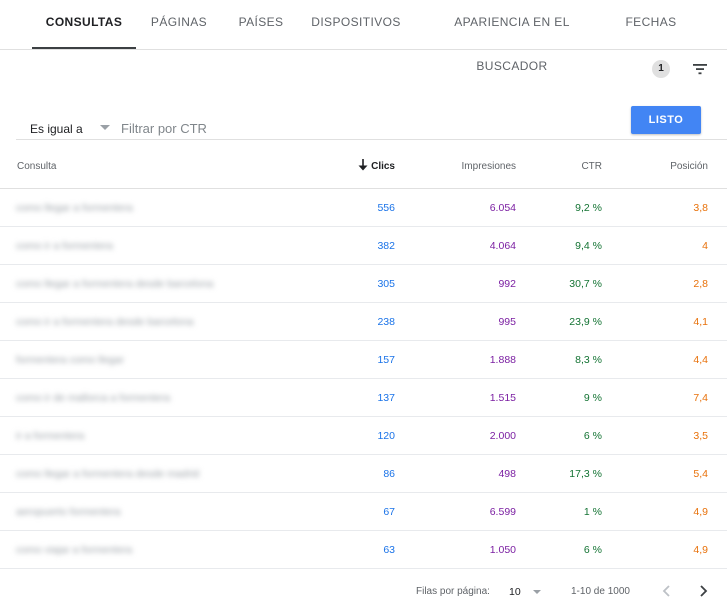 The width and height of the screenshot is (727, 611). What do you see at coordinates (507, 474) in the screenshot?
I see `impressions-cell: 498` at bounding box center [507, 474].